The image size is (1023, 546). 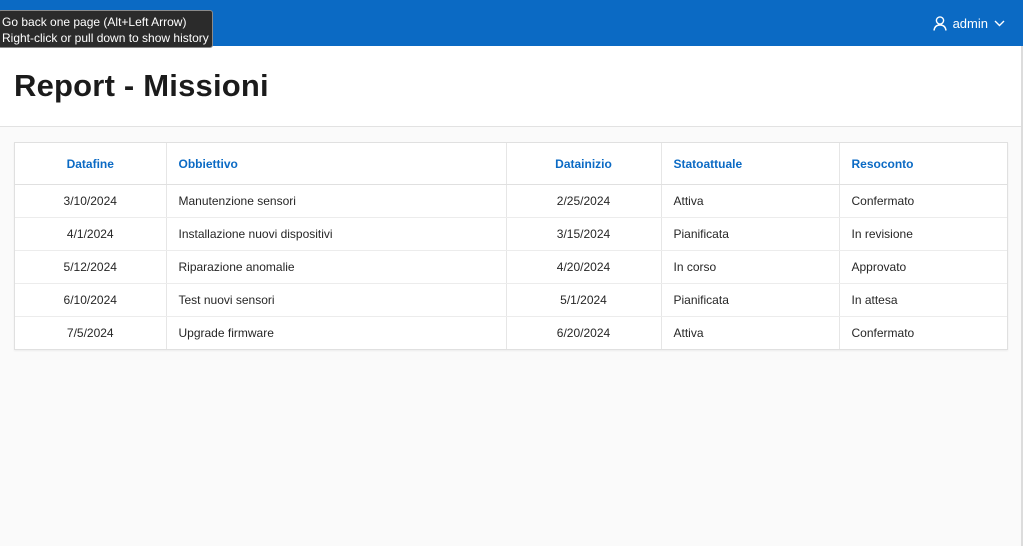 What do you see at coordinates (584, 267) in the screenshot?
I see `cell-datainizio: 4/20/2024` at bounding box center [584, 267].